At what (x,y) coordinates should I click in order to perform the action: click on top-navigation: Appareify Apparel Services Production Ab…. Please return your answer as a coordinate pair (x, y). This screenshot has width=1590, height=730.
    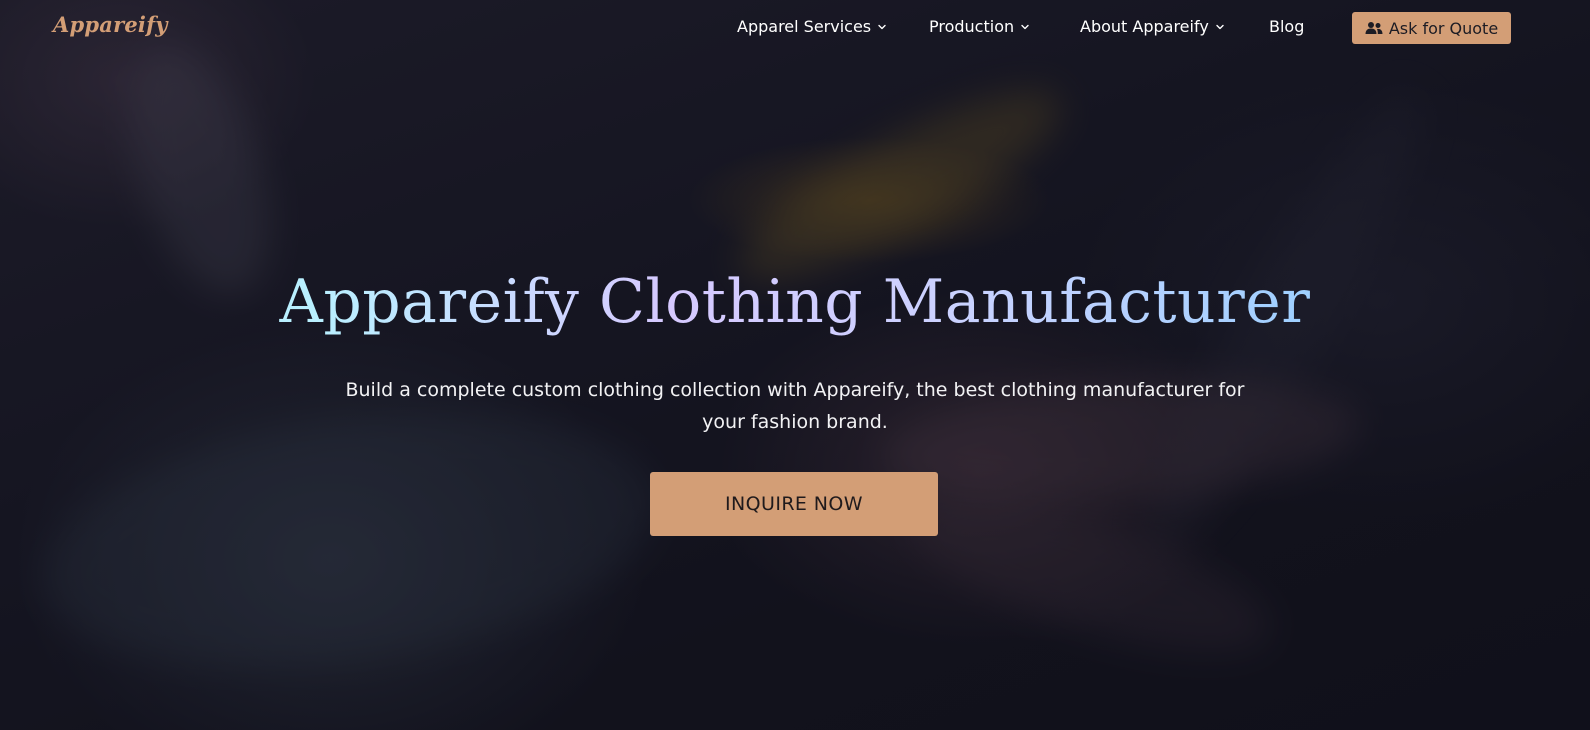
    Looking at the image, I should click on (795, 28).